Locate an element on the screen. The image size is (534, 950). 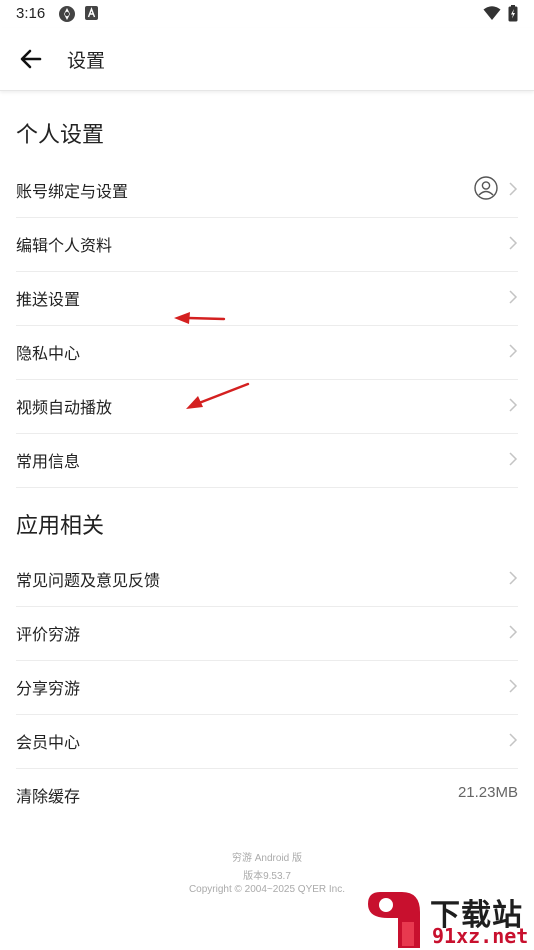
row-common-info: 常用信息 is located at coordinates (267, 460).